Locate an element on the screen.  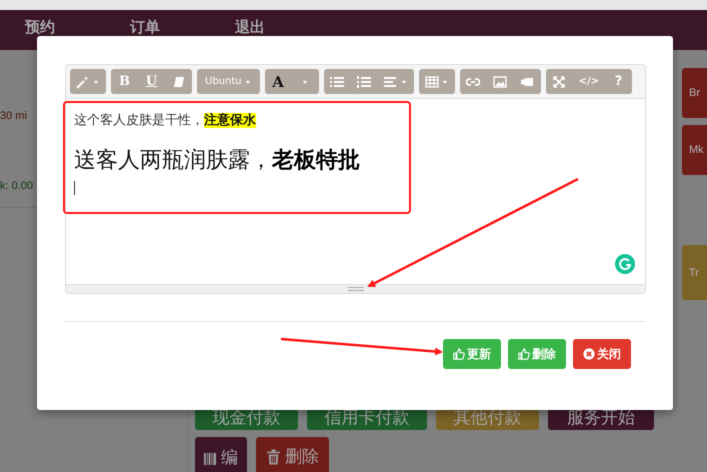
action-button: 编 is located at coordinates (221, 454).